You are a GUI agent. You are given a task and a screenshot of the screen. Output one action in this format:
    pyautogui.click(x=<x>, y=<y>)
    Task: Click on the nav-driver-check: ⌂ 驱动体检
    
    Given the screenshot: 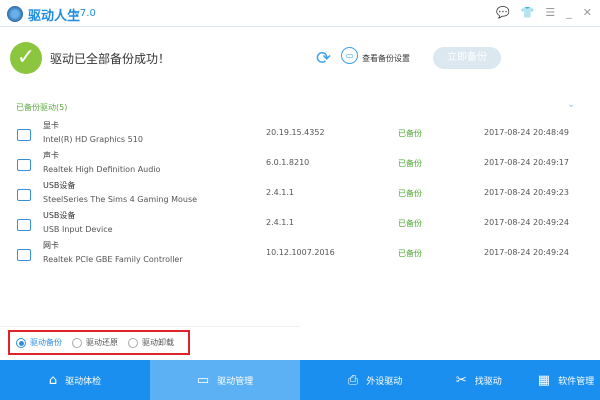 What is the action you would take?
    pyautogui.click(x=75, y=380)
    